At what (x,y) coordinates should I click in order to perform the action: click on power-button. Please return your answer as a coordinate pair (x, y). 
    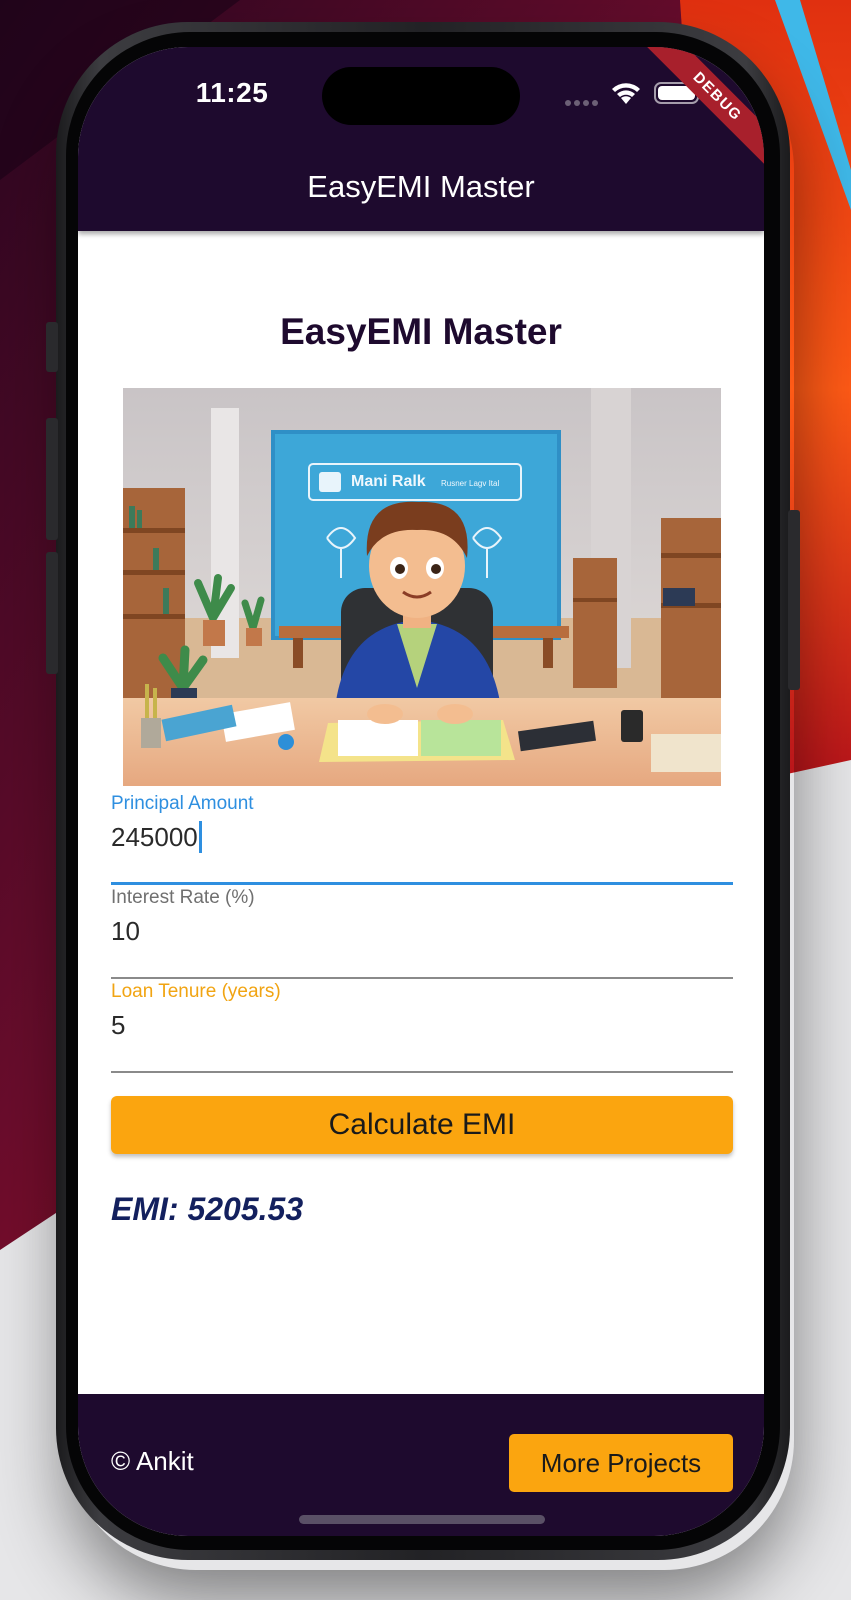
    Looking at the image, I should click on (794, 600).